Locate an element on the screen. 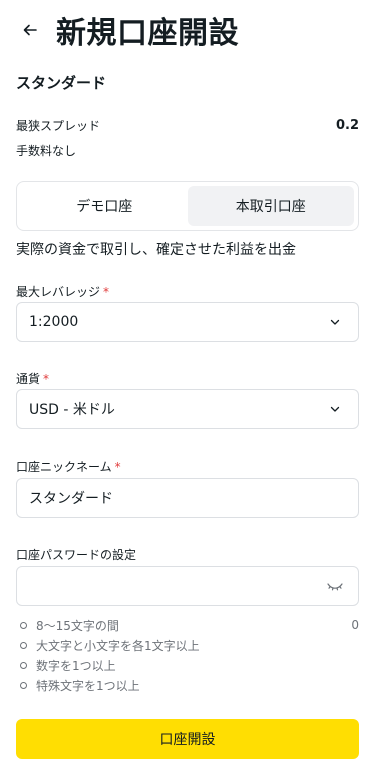 This screenshot has width=375, height=772. spread-value: 0.2 is located at coordinates (347, 125).